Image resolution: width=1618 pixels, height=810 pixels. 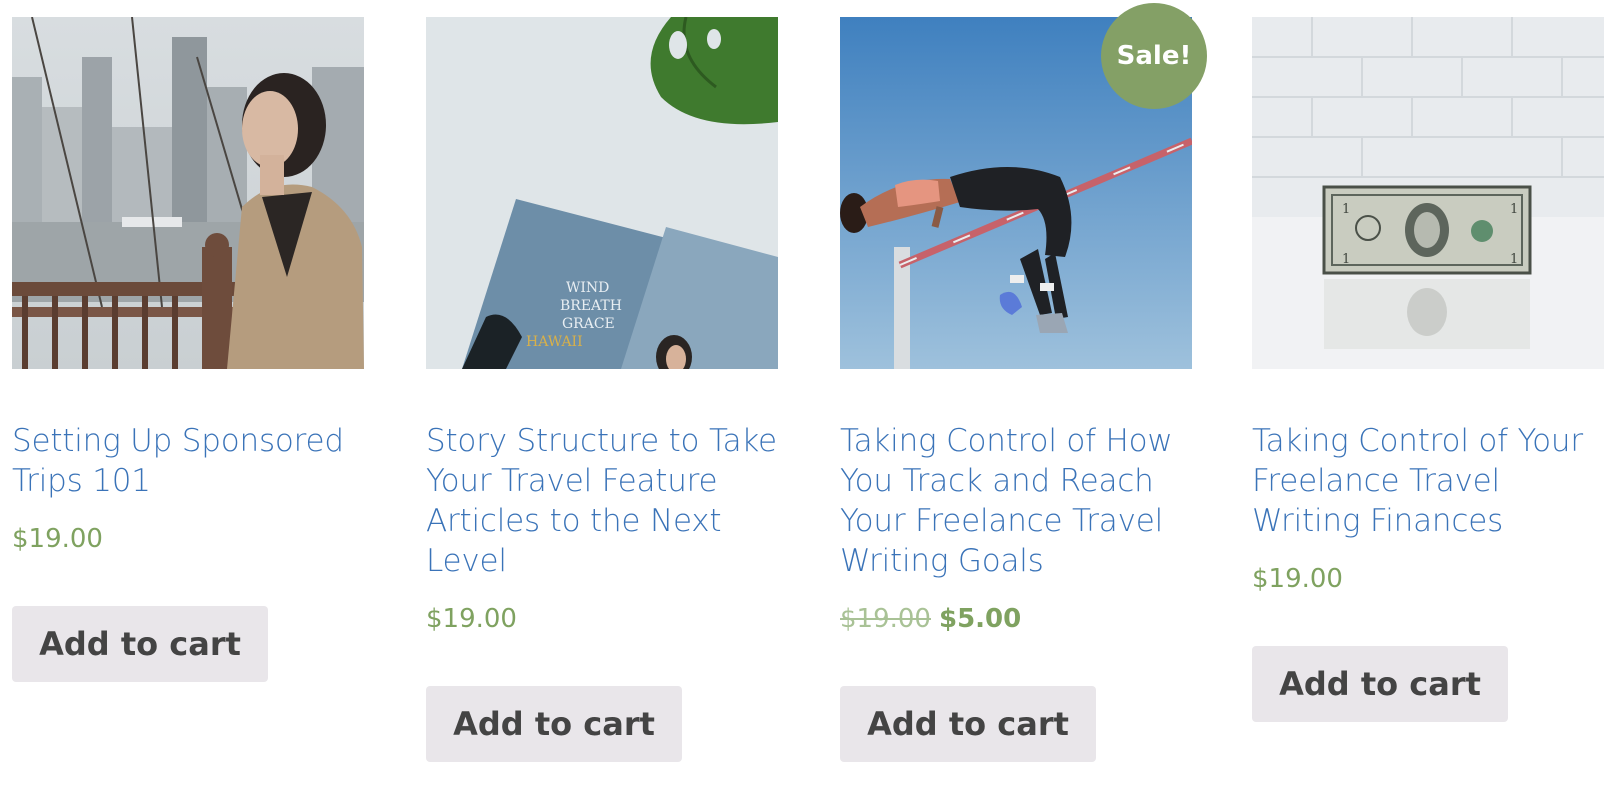 I want to click on sale-badge: Sale!, so click(x=1154, y=56).